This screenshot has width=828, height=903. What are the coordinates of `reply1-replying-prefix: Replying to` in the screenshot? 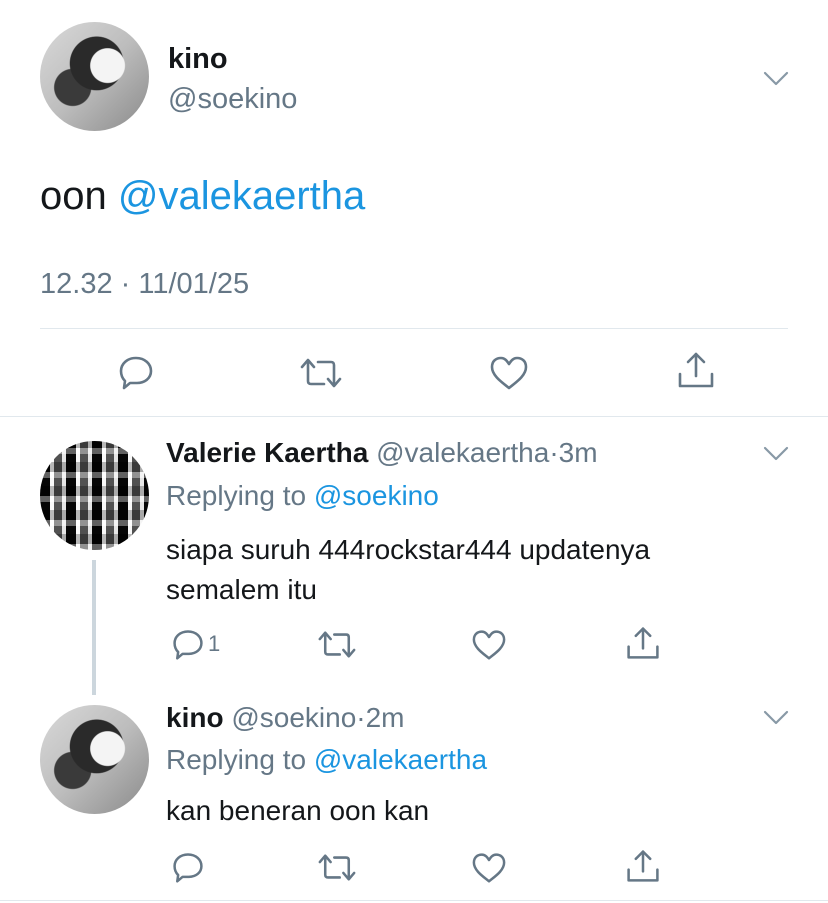 It's located at (236, 495).